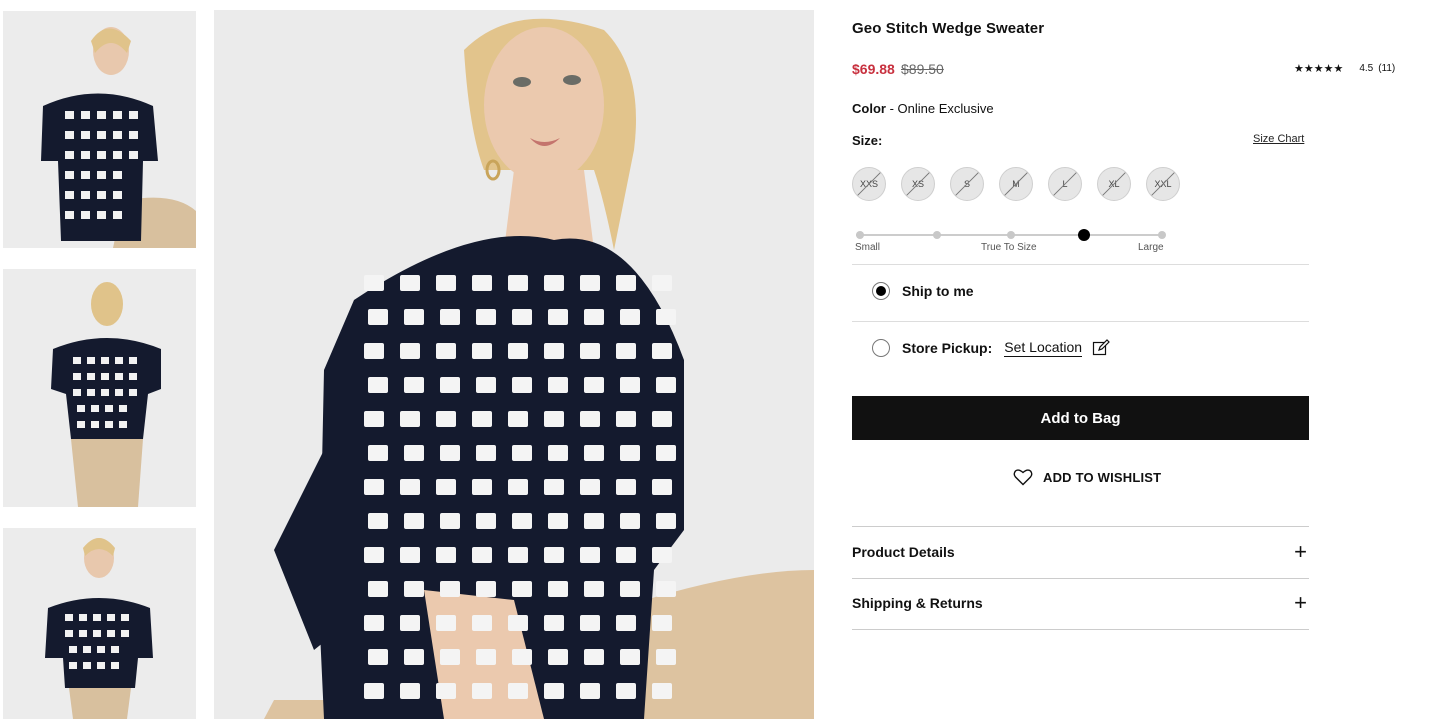  What do you see at coordinates (1080, 552) in the screenshot?
I see `product-details-accordion: Product Details +` at bounding box center [1080, 552].